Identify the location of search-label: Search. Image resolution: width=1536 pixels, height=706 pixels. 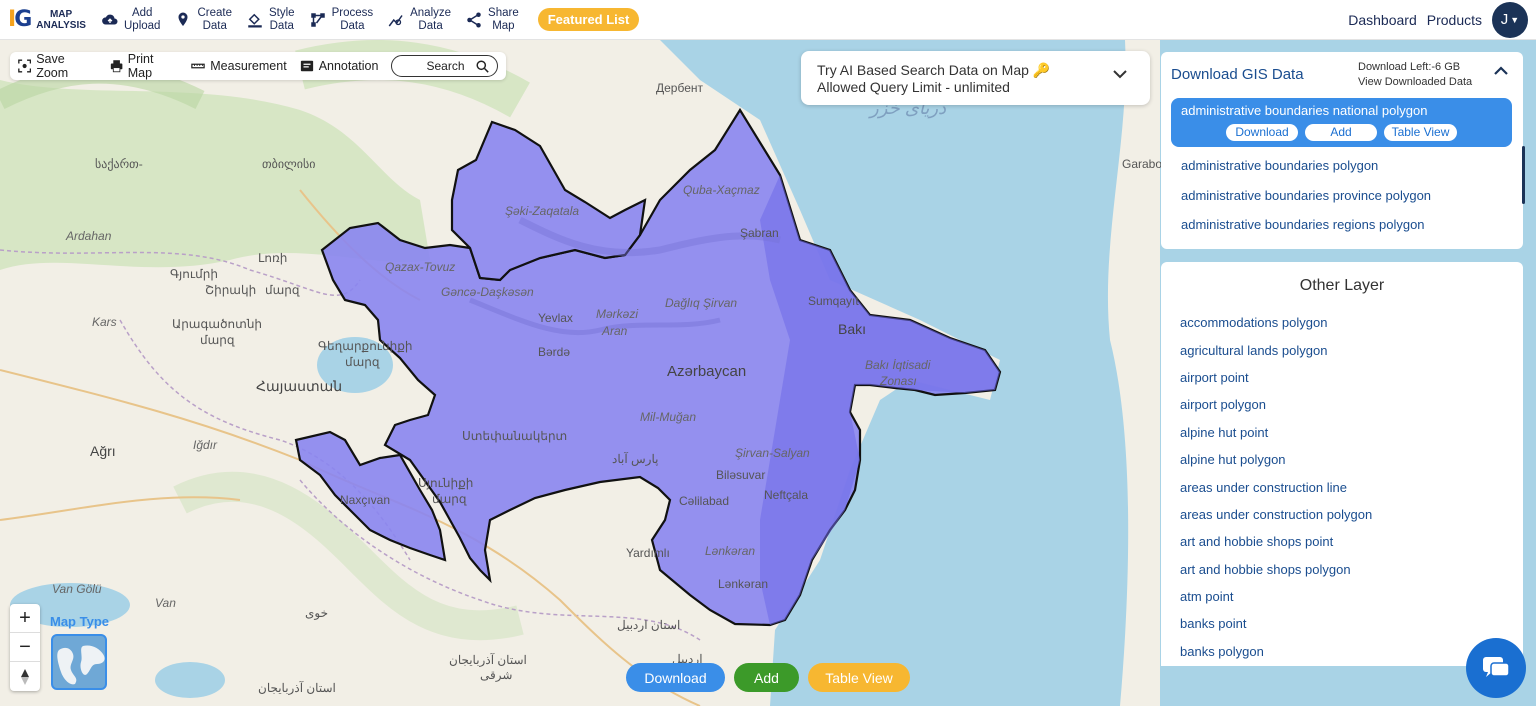
(445, 66).